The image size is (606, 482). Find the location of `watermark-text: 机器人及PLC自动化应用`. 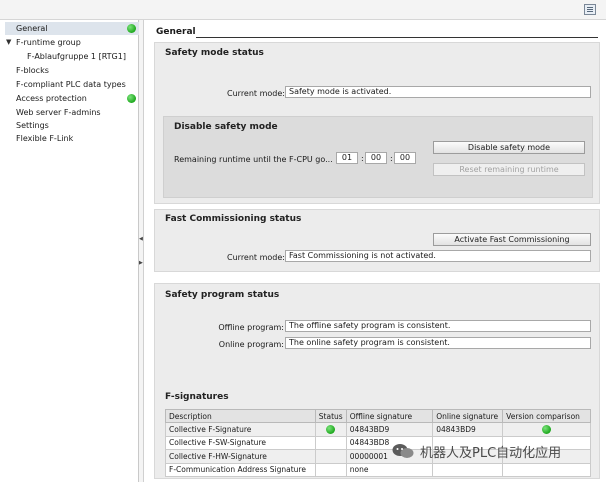

watermark-text: 机器人及PLC自动化应用 is located at coordinates (491, 453).